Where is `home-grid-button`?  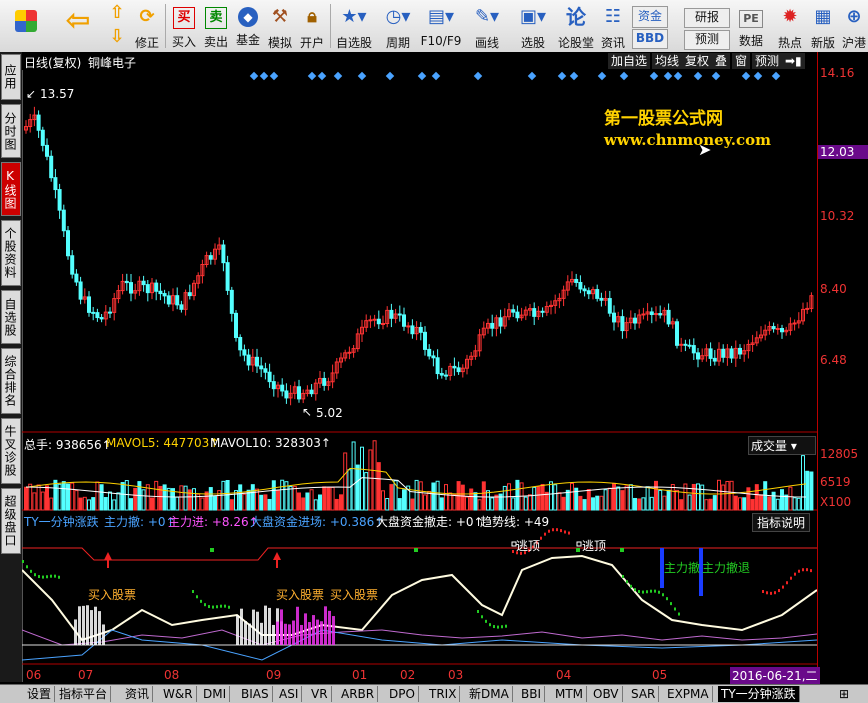 home-grid-button is located at coordinates (26, 26).